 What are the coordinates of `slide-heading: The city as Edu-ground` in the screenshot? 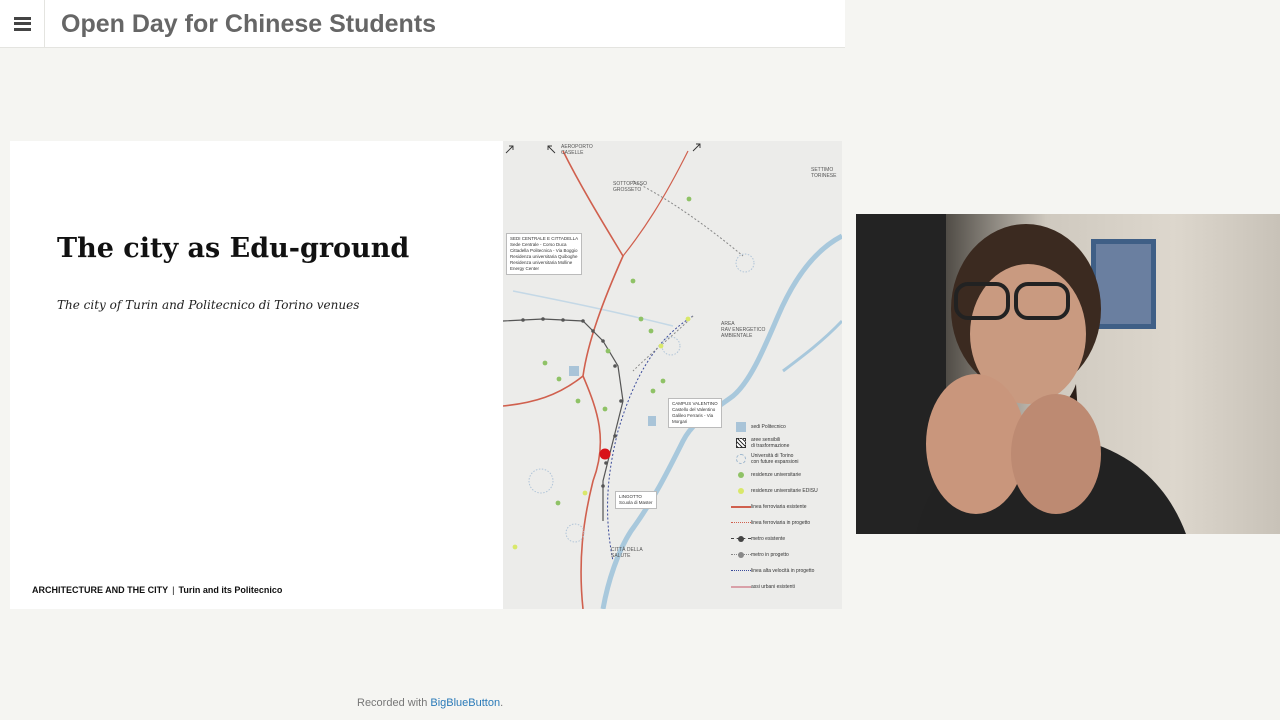 It's located at (233, 248).